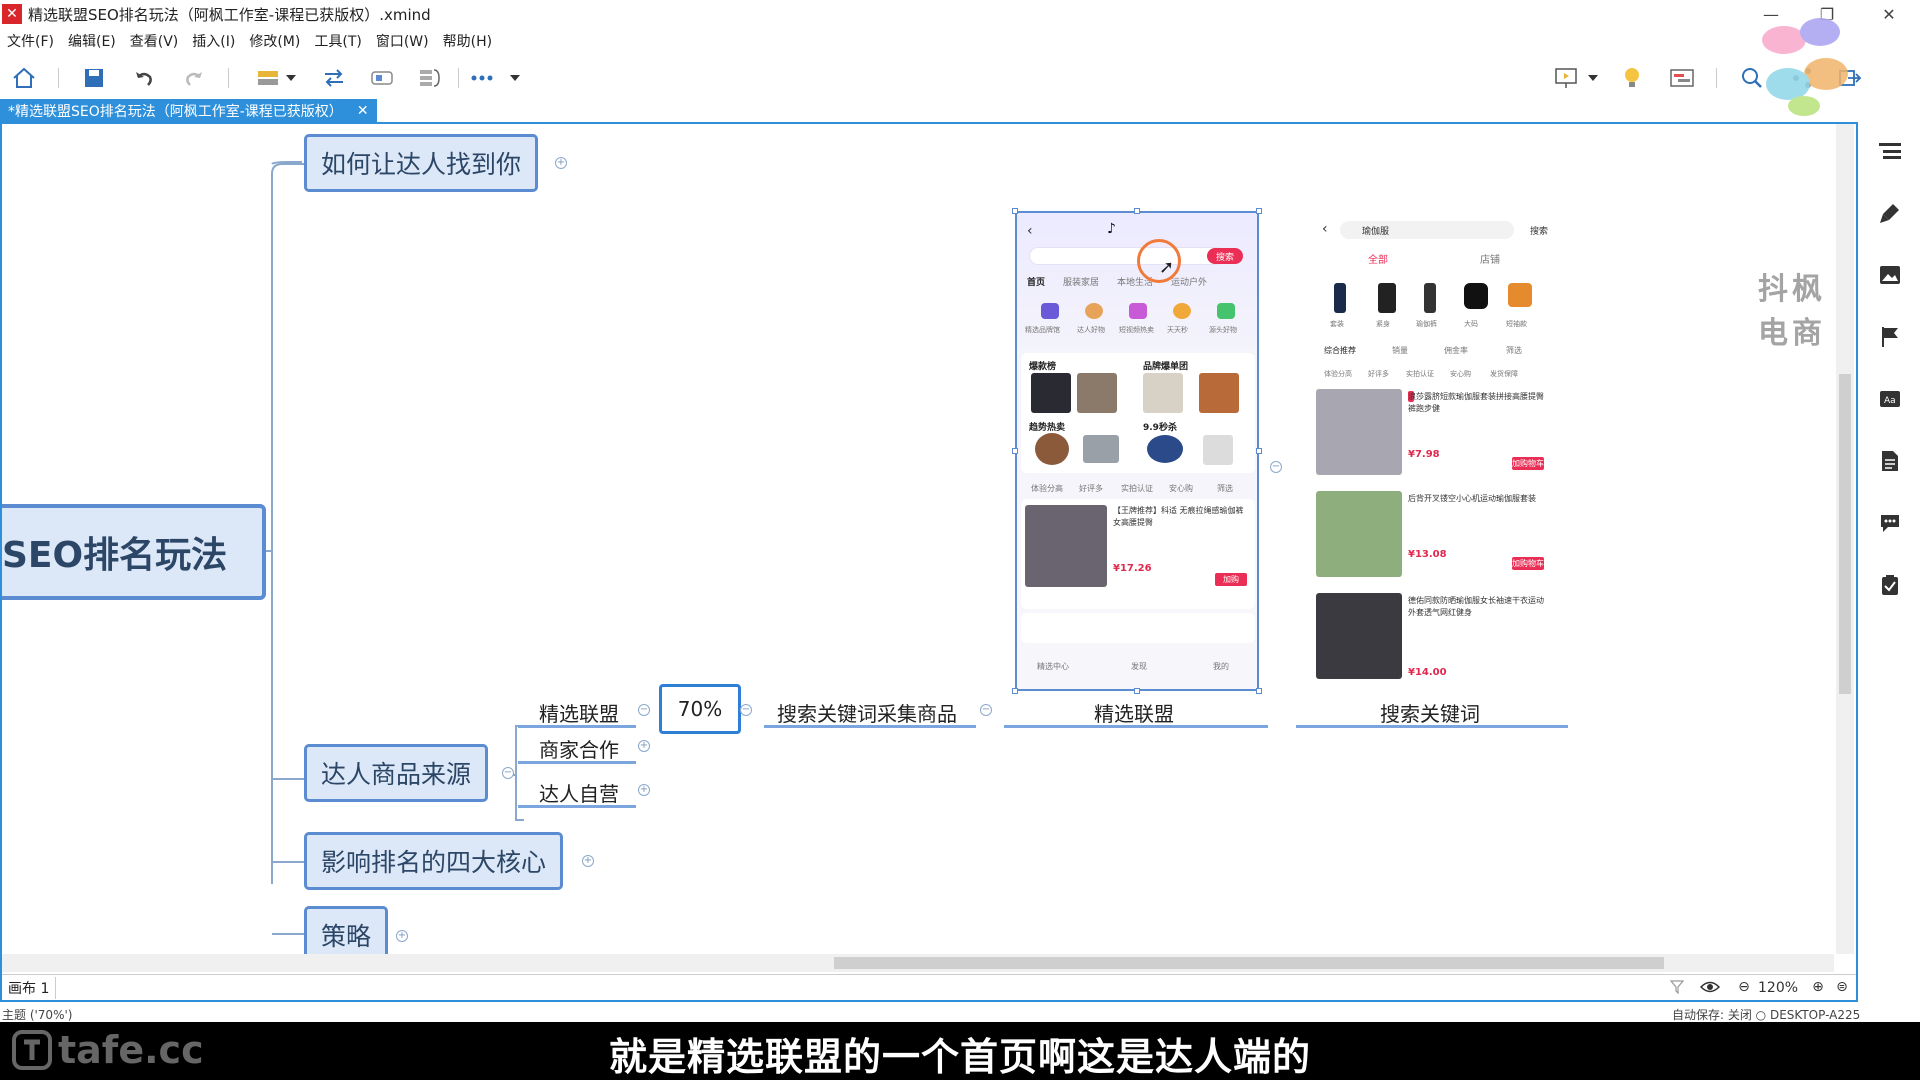  I want to click on topic-product-sources: 达人商品来源, so click(396, 773).